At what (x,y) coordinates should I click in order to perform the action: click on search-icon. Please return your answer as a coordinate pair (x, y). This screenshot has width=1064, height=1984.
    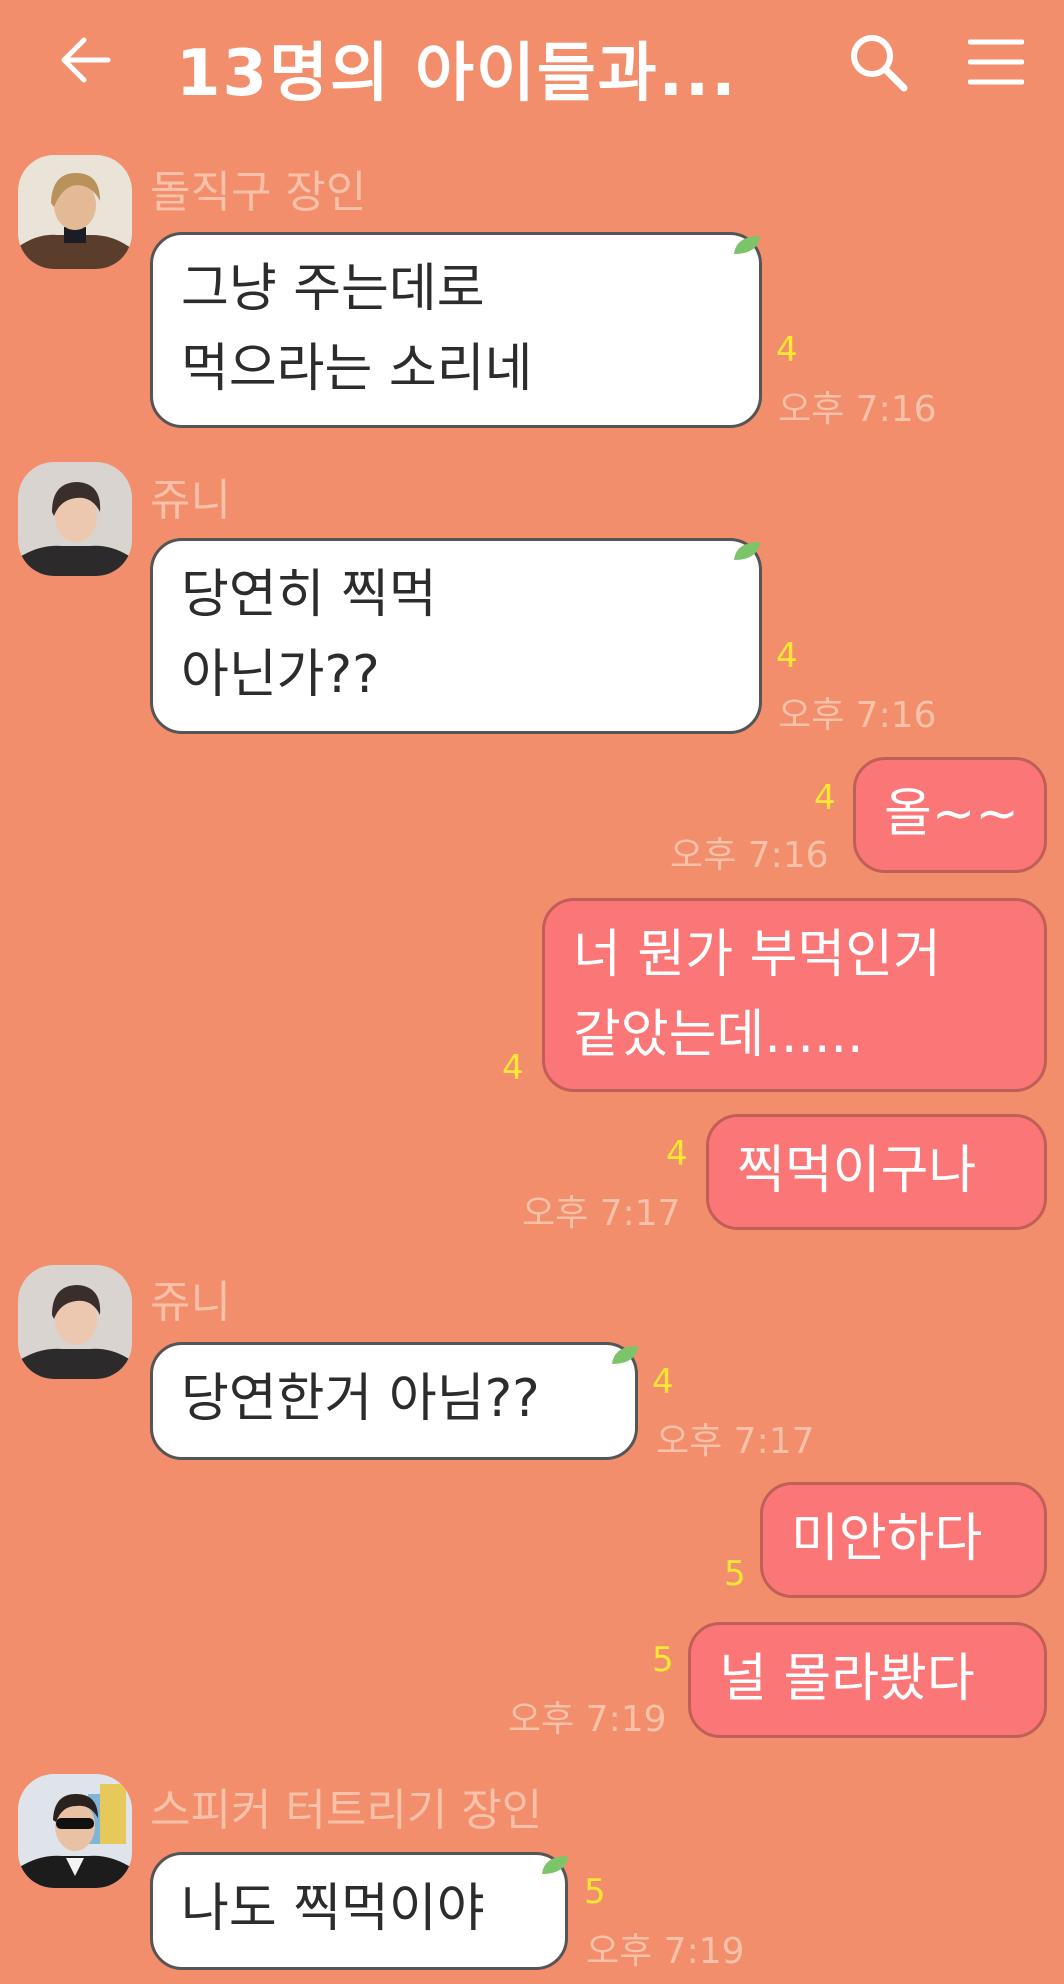
    Looking at the image, I should click on (879, 63).